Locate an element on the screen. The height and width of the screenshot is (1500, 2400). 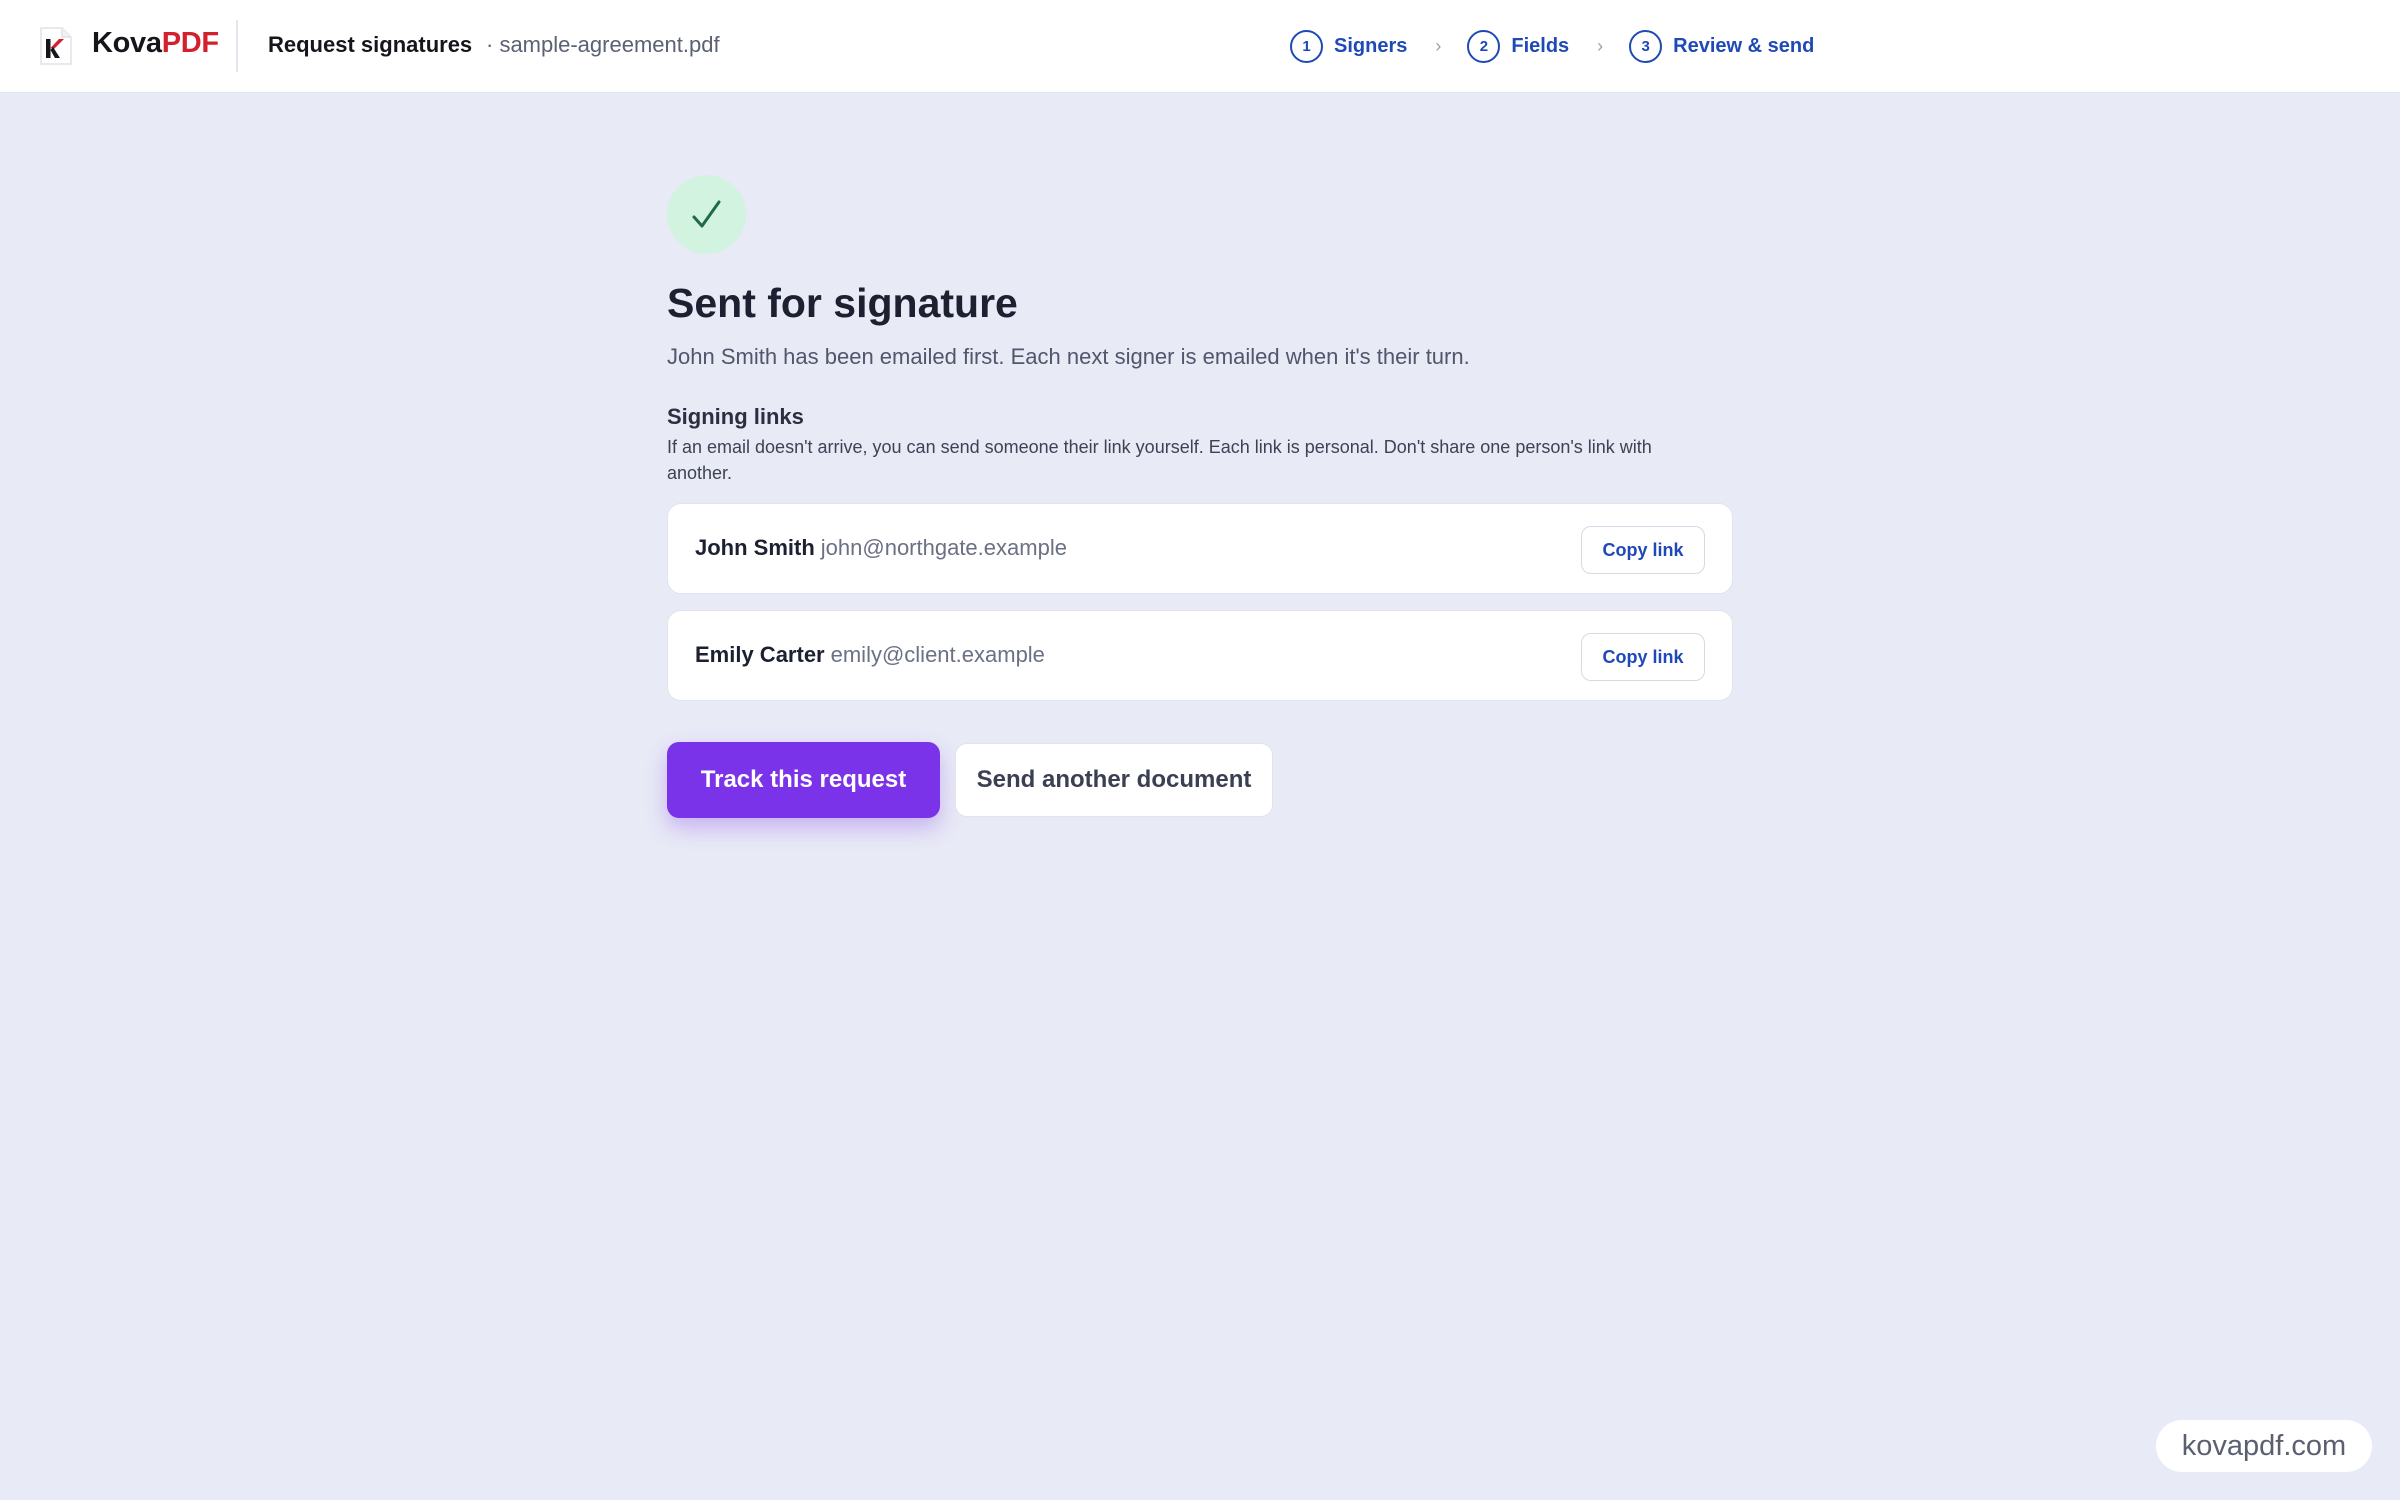
step-signers: 1 Signers is located at coordinates (1349, 46).